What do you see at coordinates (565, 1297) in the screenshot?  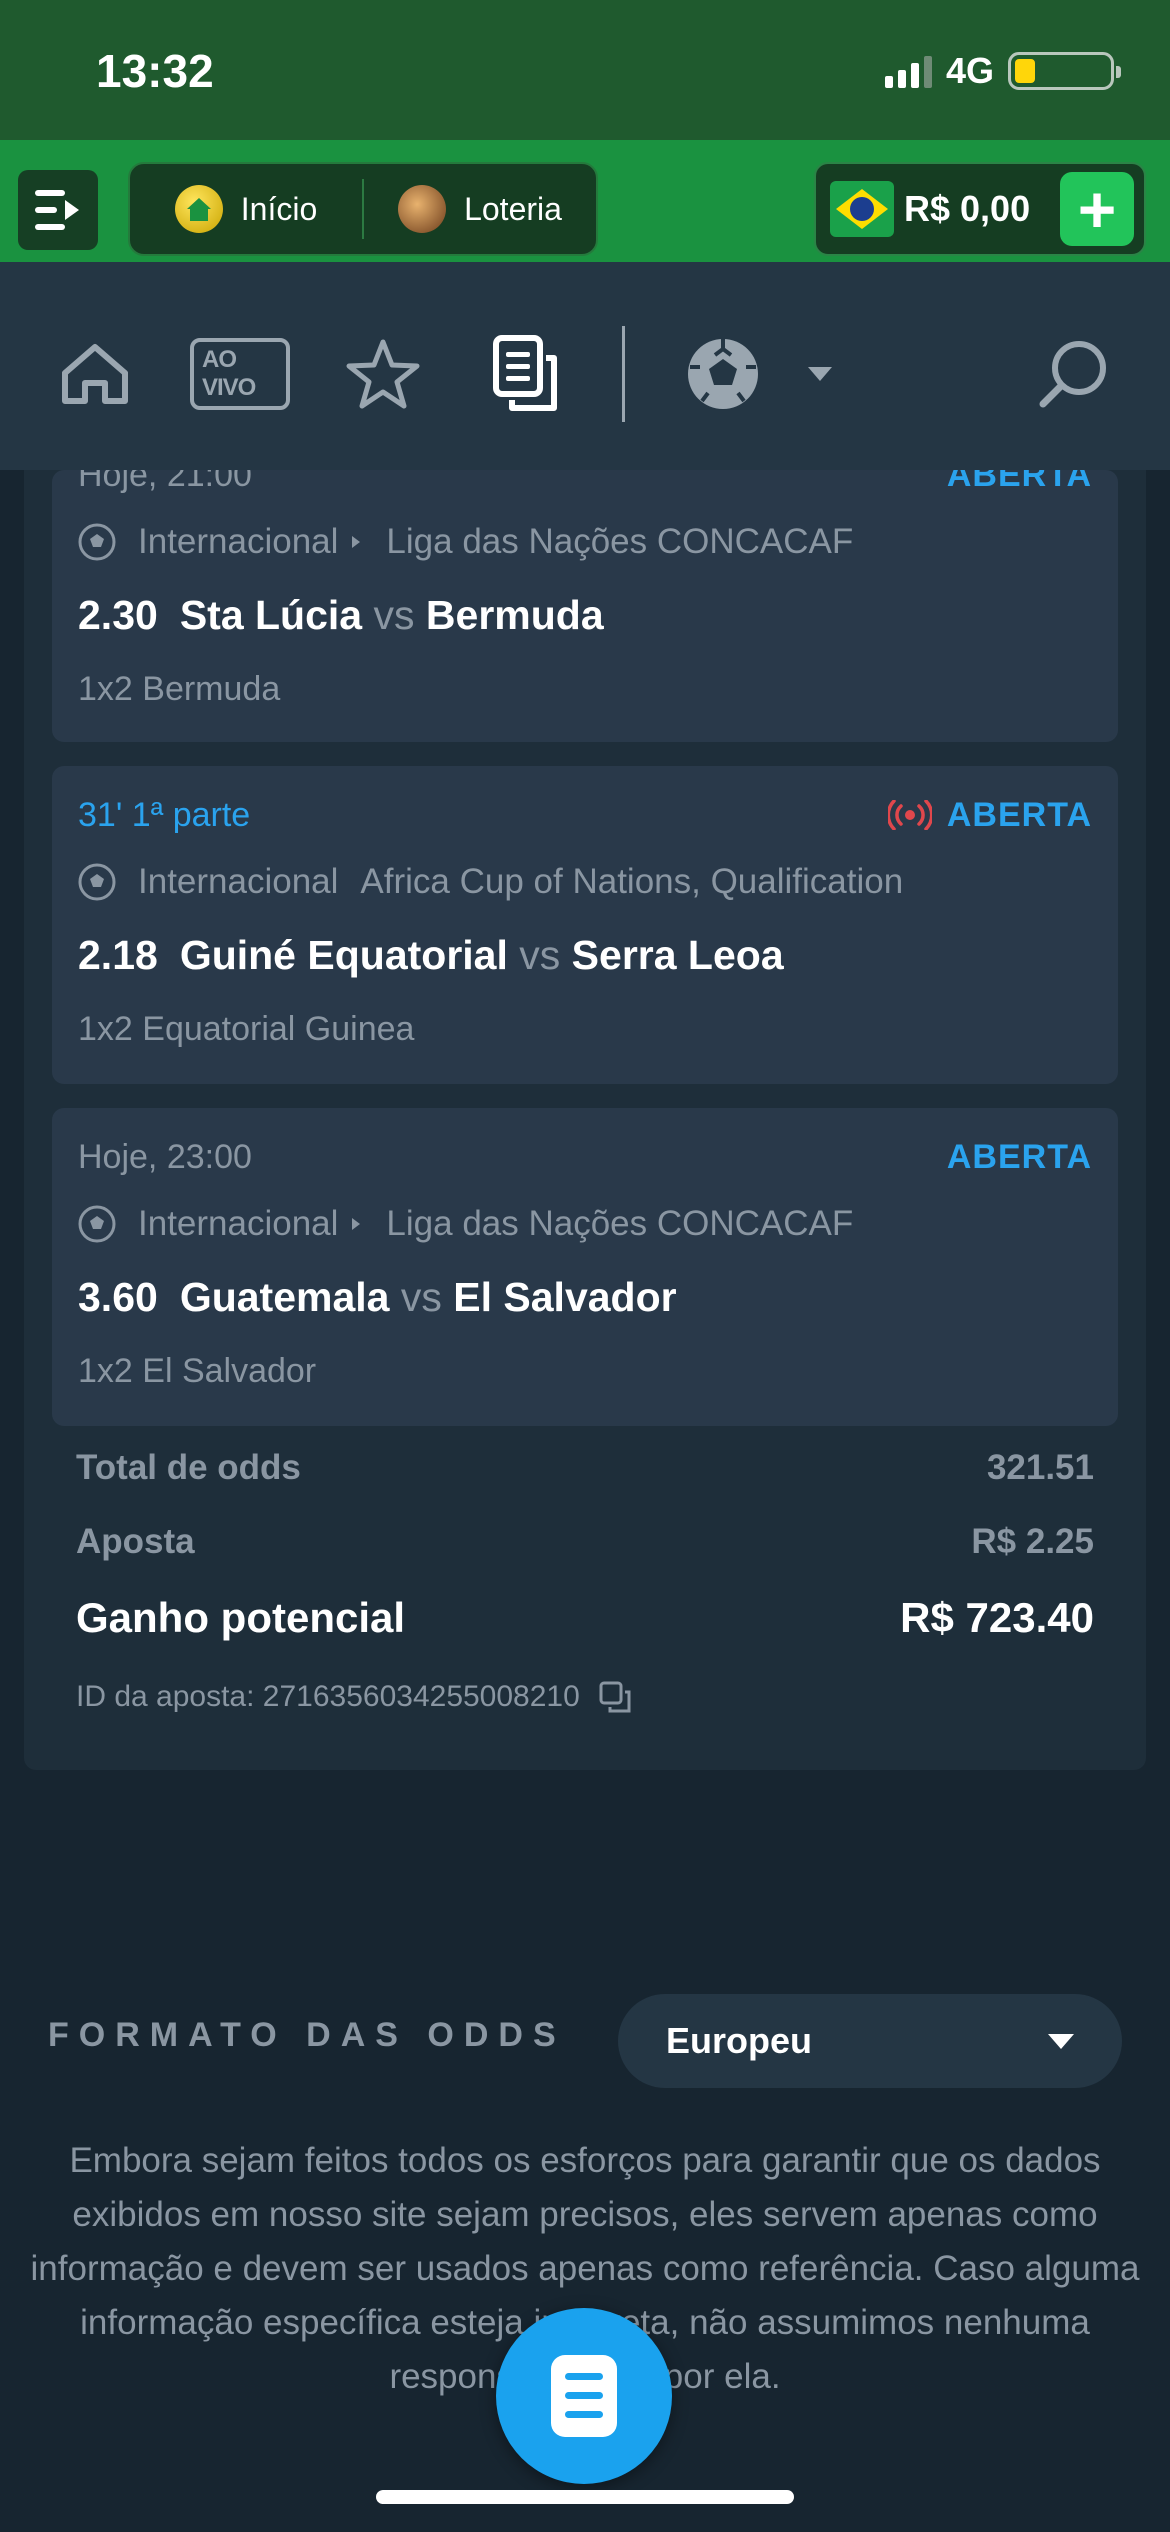 I see `away-team: El Salvador` at bounding box center [565, 1297].